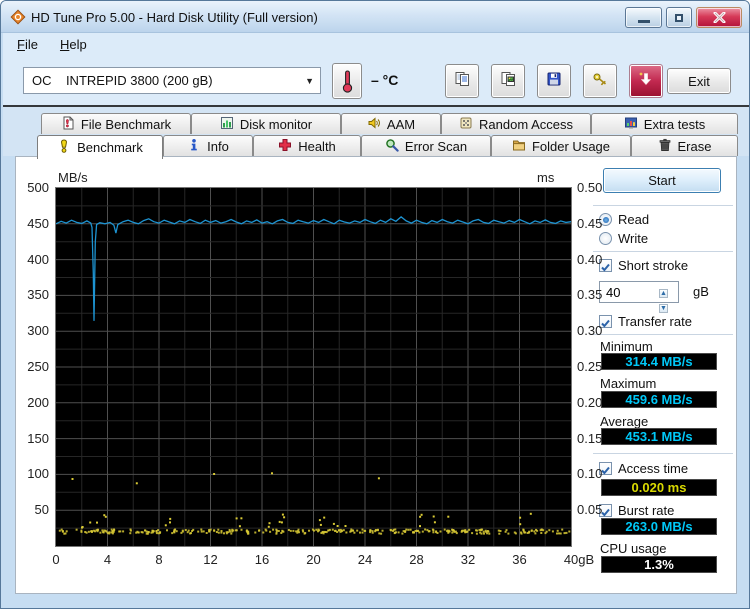  I want to click on copy-text-button, so click(462, 81).